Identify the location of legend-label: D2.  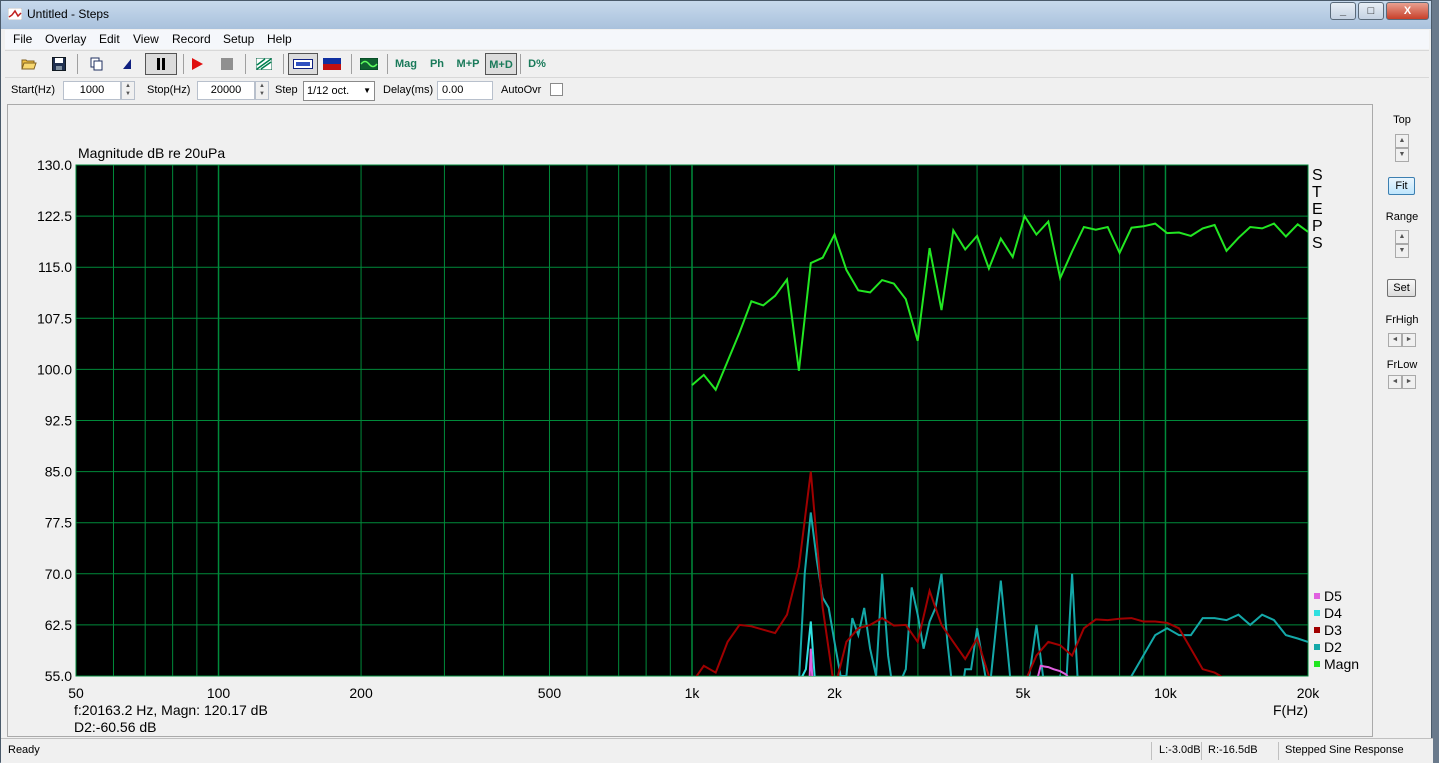
(1333, 647).